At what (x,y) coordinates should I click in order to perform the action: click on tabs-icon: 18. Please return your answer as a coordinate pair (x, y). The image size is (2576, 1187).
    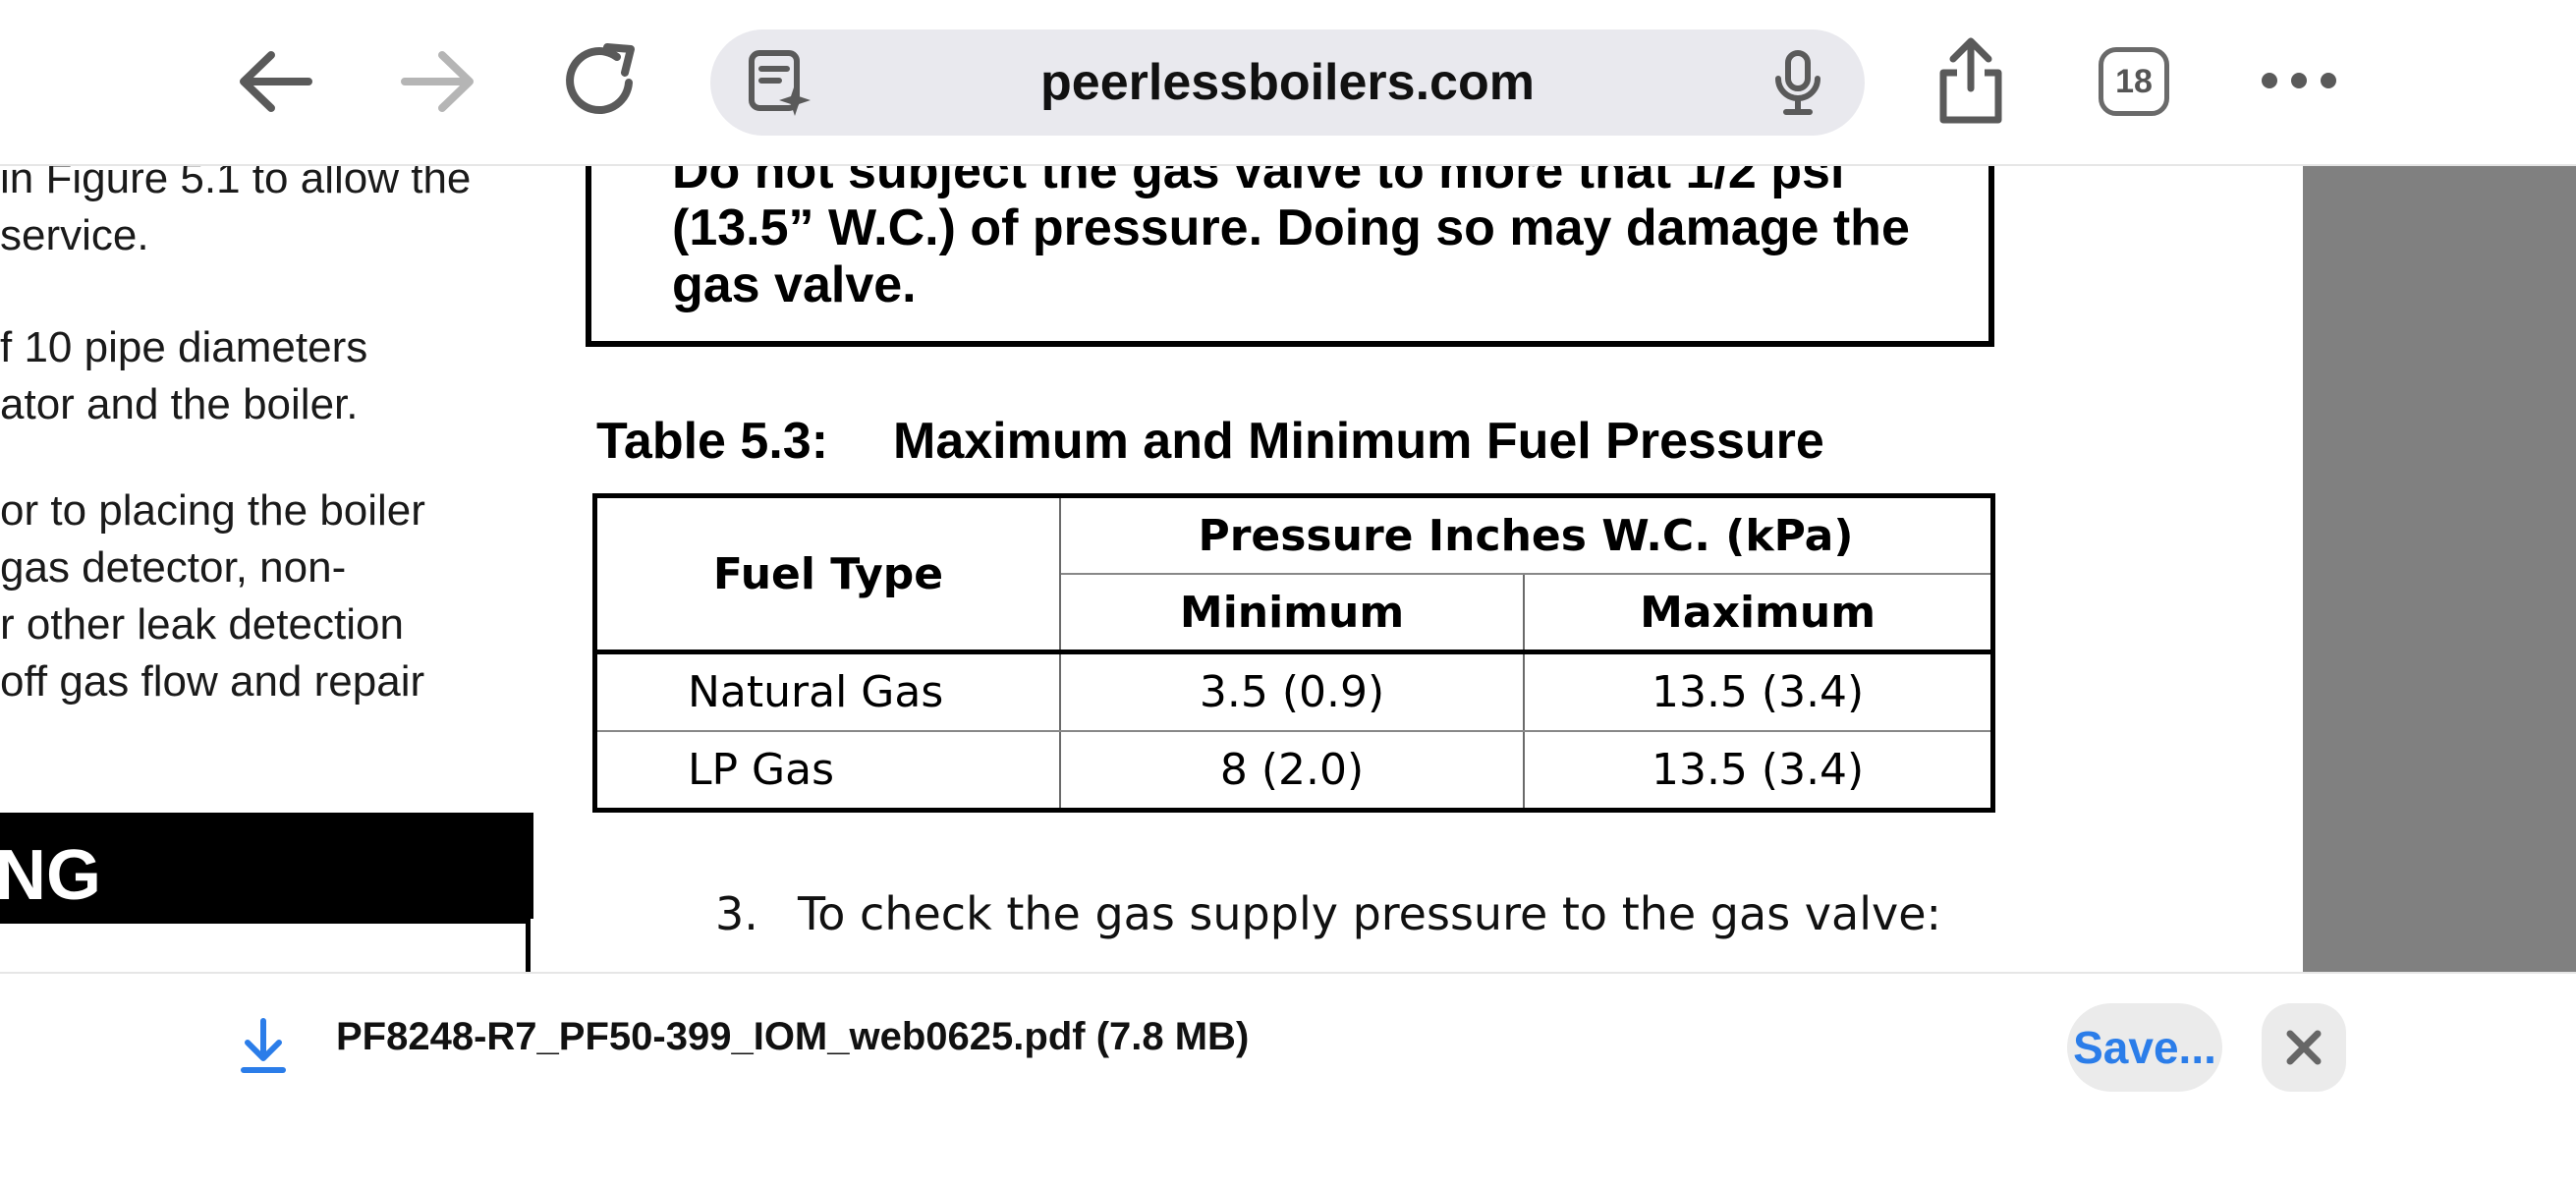
    Looking at the image, I should click on (2134, 81).